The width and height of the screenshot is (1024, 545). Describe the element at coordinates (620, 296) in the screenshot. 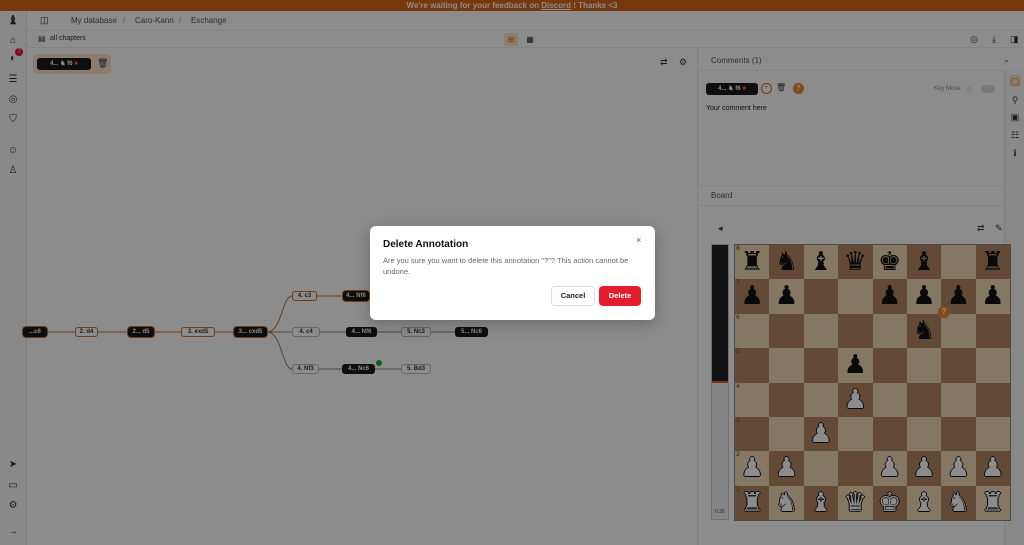

I see `delete-button: Delete` at that location.